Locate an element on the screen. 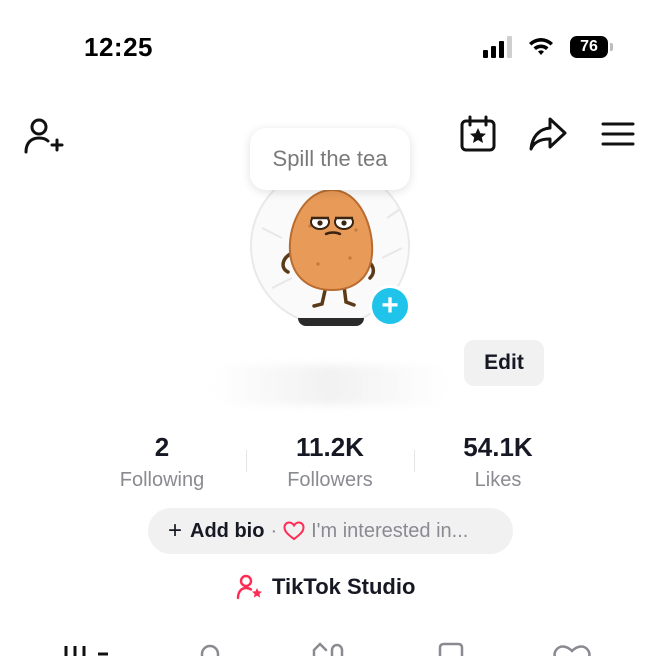 The height and width of the screenshot is (656, 660). share-icon is located at coordinates (548, 134).